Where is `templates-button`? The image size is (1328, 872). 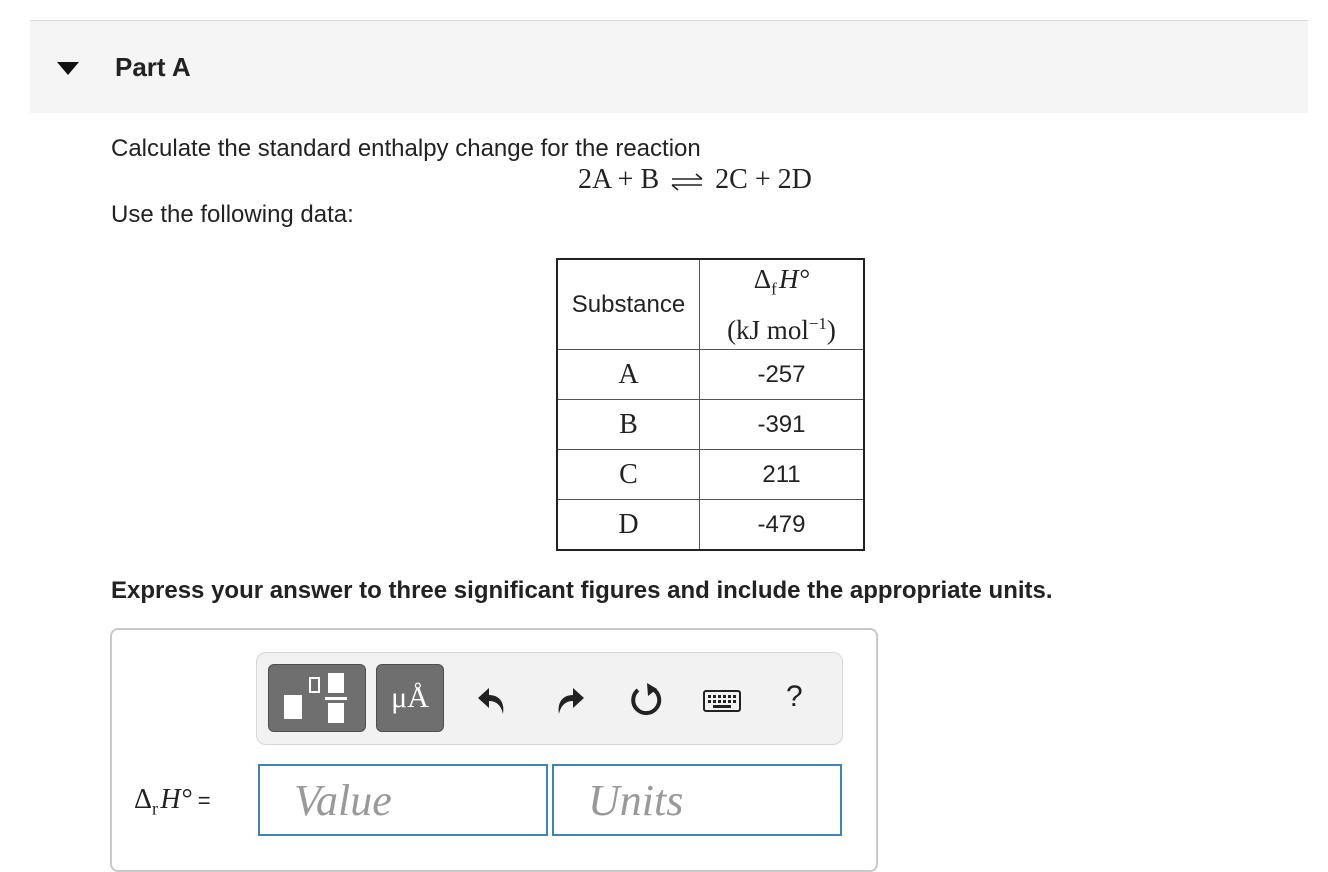
templates-button is located at coordinates (317, 698).